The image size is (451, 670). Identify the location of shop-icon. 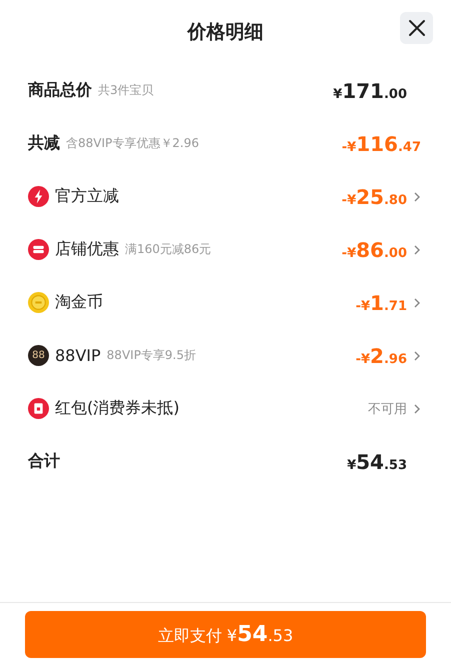
(38, 249).